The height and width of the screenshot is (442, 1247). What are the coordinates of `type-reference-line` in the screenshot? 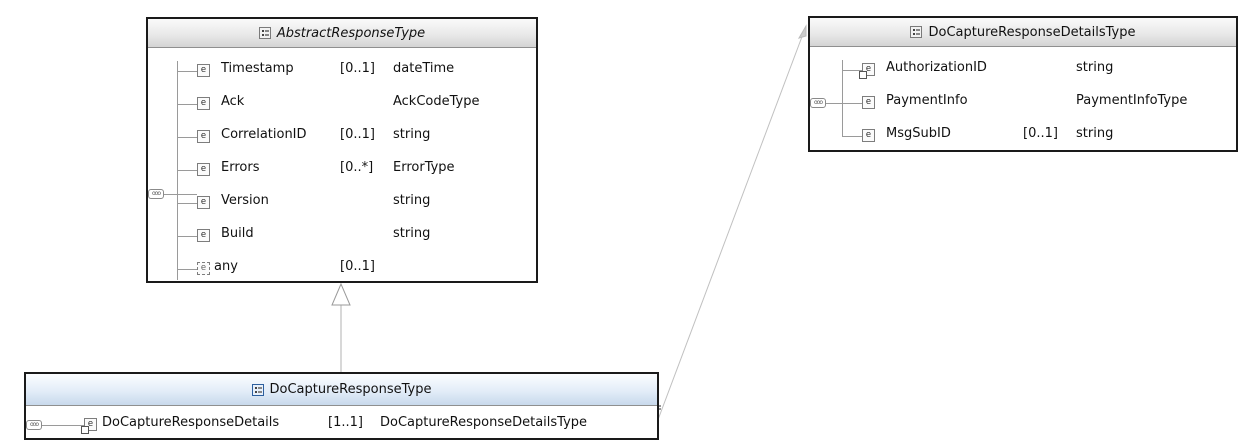 It's located at (731, 225).